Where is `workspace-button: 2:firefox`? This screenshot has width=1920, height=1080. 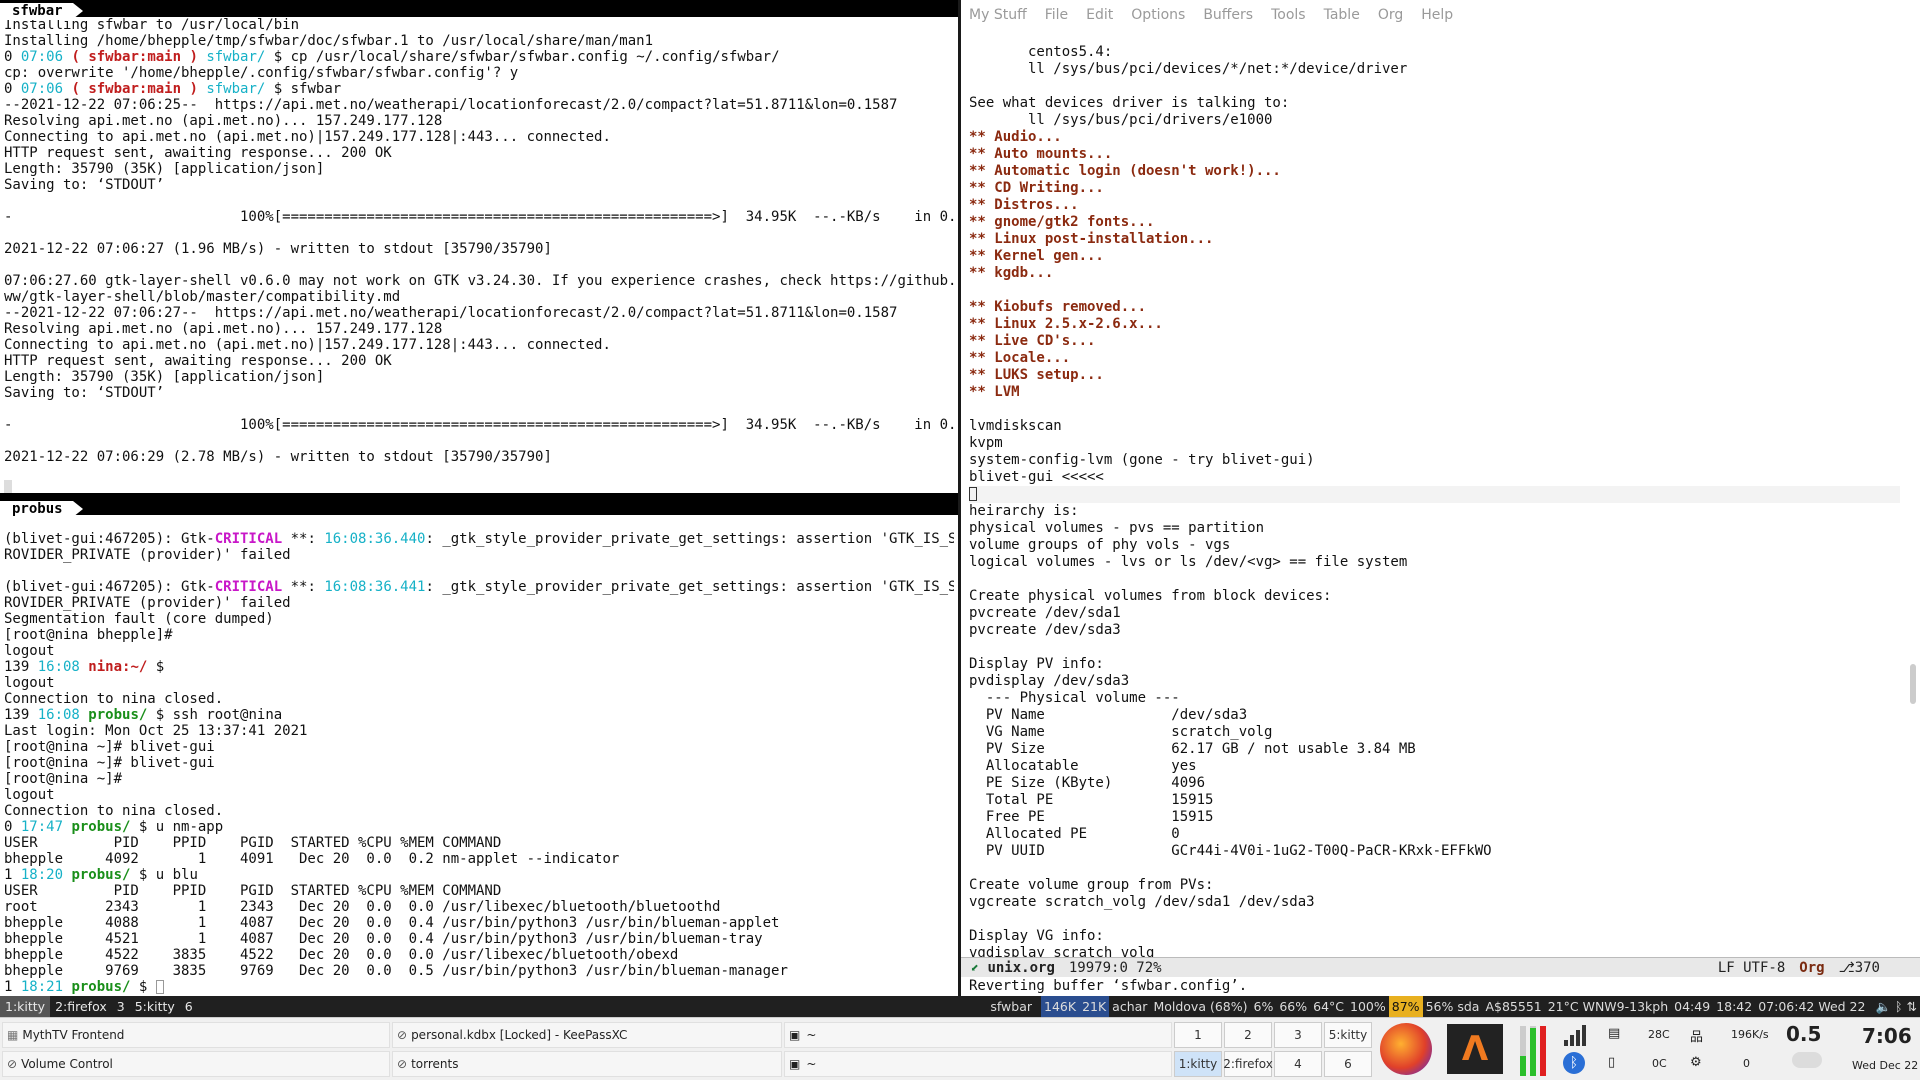
workspace-button: 2:firefox is located at coordinates (81, 1006).